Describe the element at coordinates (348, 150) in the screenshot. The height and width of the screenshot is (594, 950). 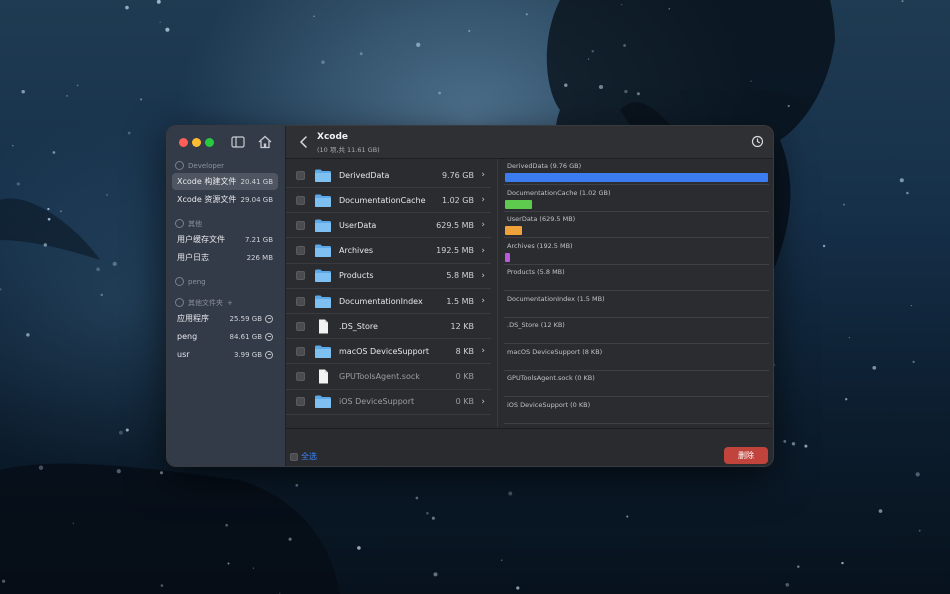
I see `folder-summary: (10 项,共 11.61 GB)` at that location.